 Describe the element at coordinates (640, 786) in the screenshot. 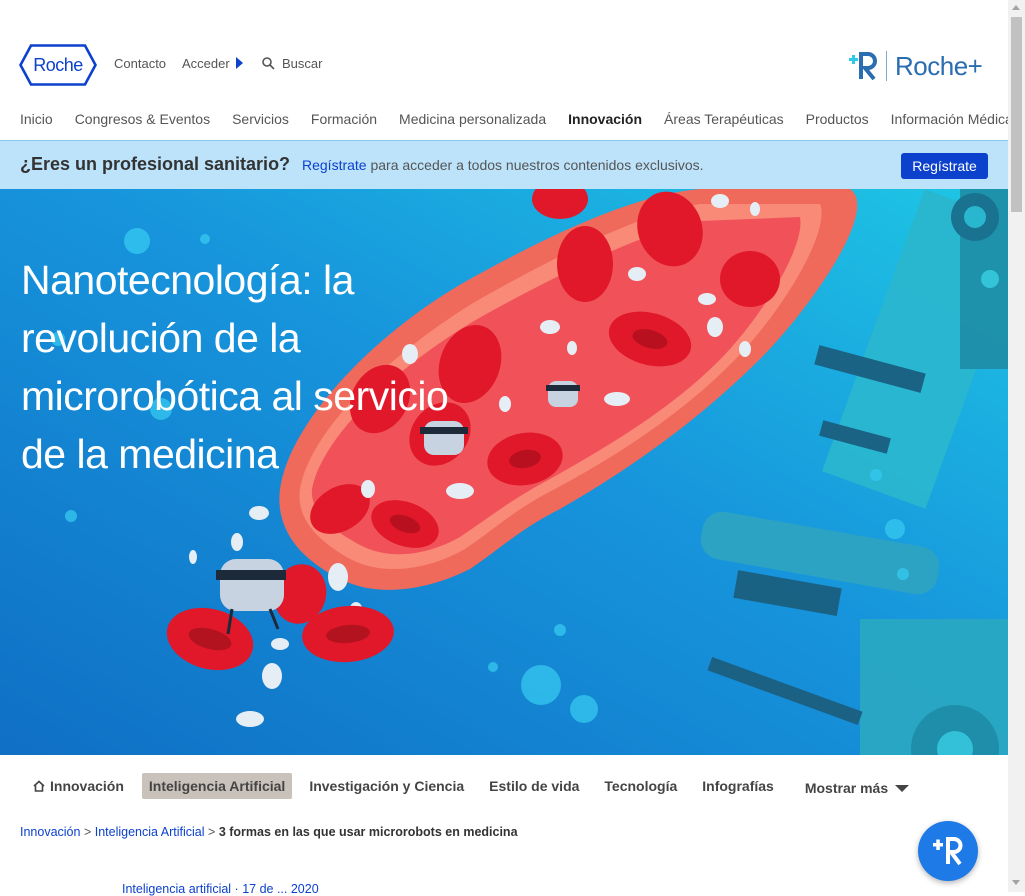

I see `subnav-tecnologia: Tecnología` at that location.